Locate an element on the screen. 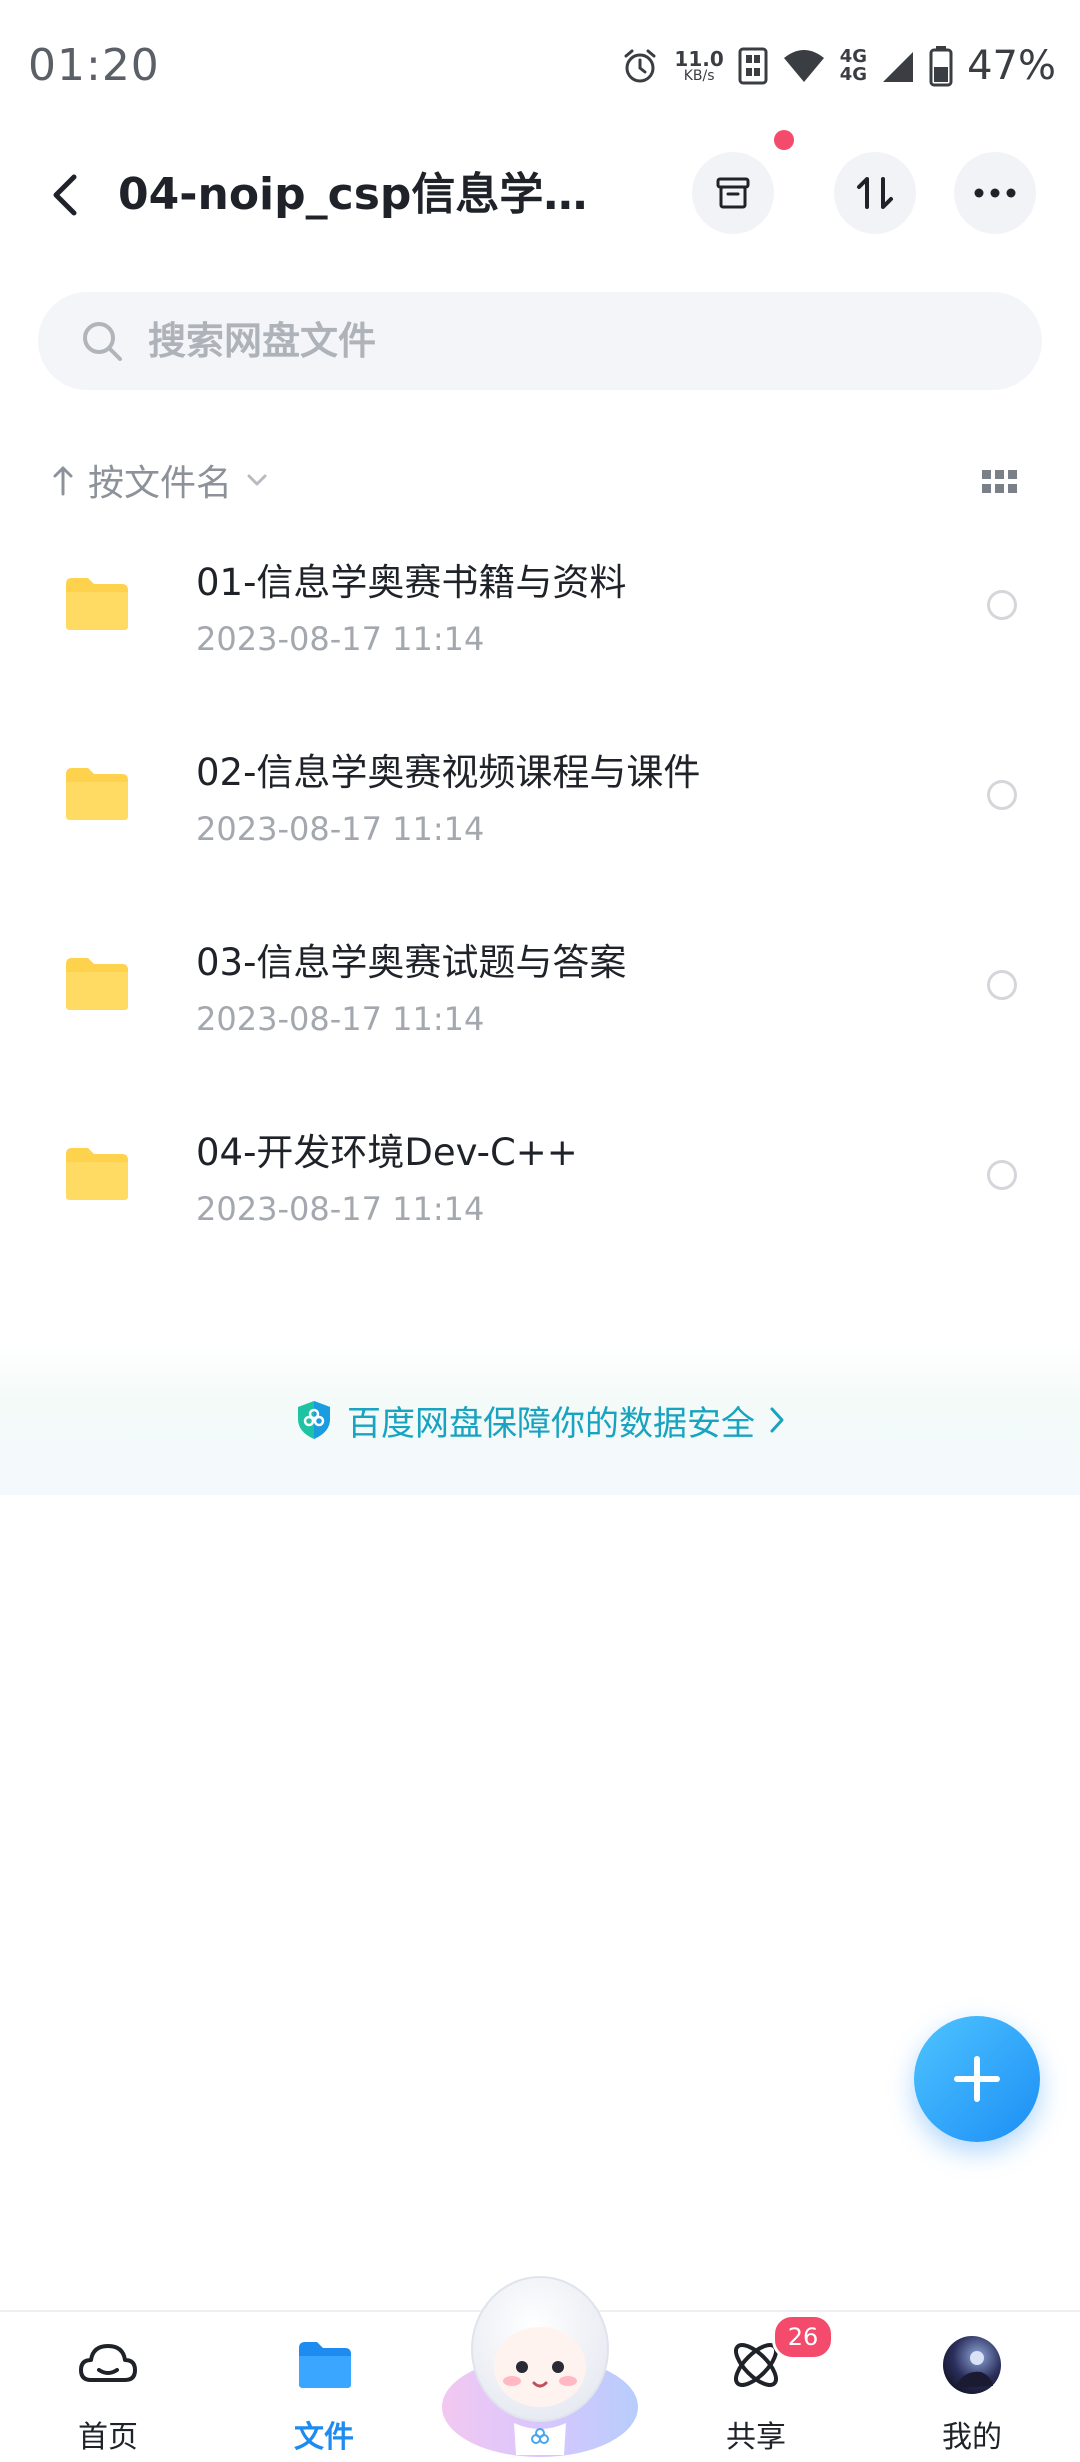 The width and height of the screenshot is (1080, 2462). archive-button is located at coordinates (733, 193).